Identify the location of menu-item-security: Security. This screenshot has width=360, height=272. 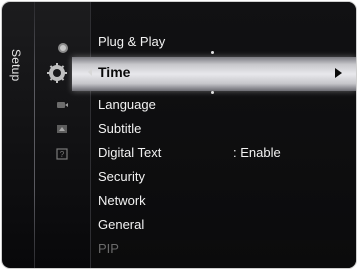
(121, 176).